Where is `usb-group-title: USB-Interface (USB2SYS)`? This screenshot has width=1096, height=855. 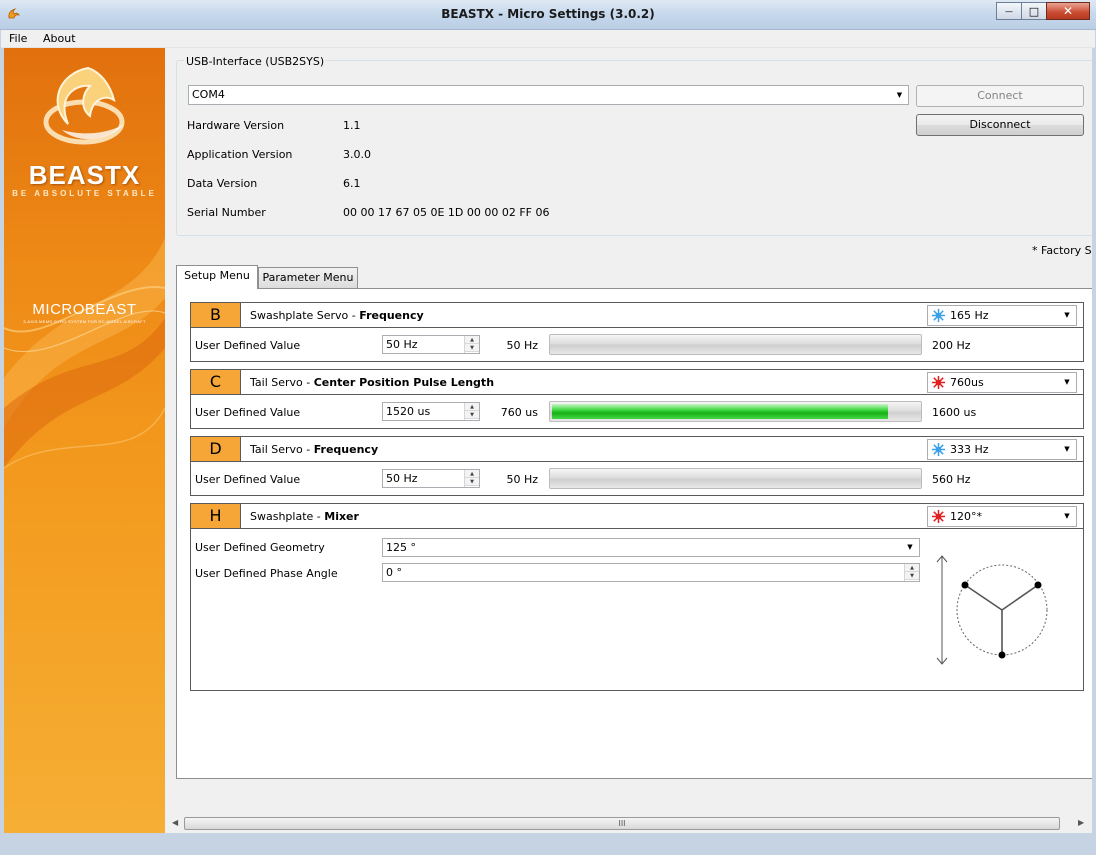 usb-group-title: USB-Interface (USB2SYS) is located at coordinates (255, 61).